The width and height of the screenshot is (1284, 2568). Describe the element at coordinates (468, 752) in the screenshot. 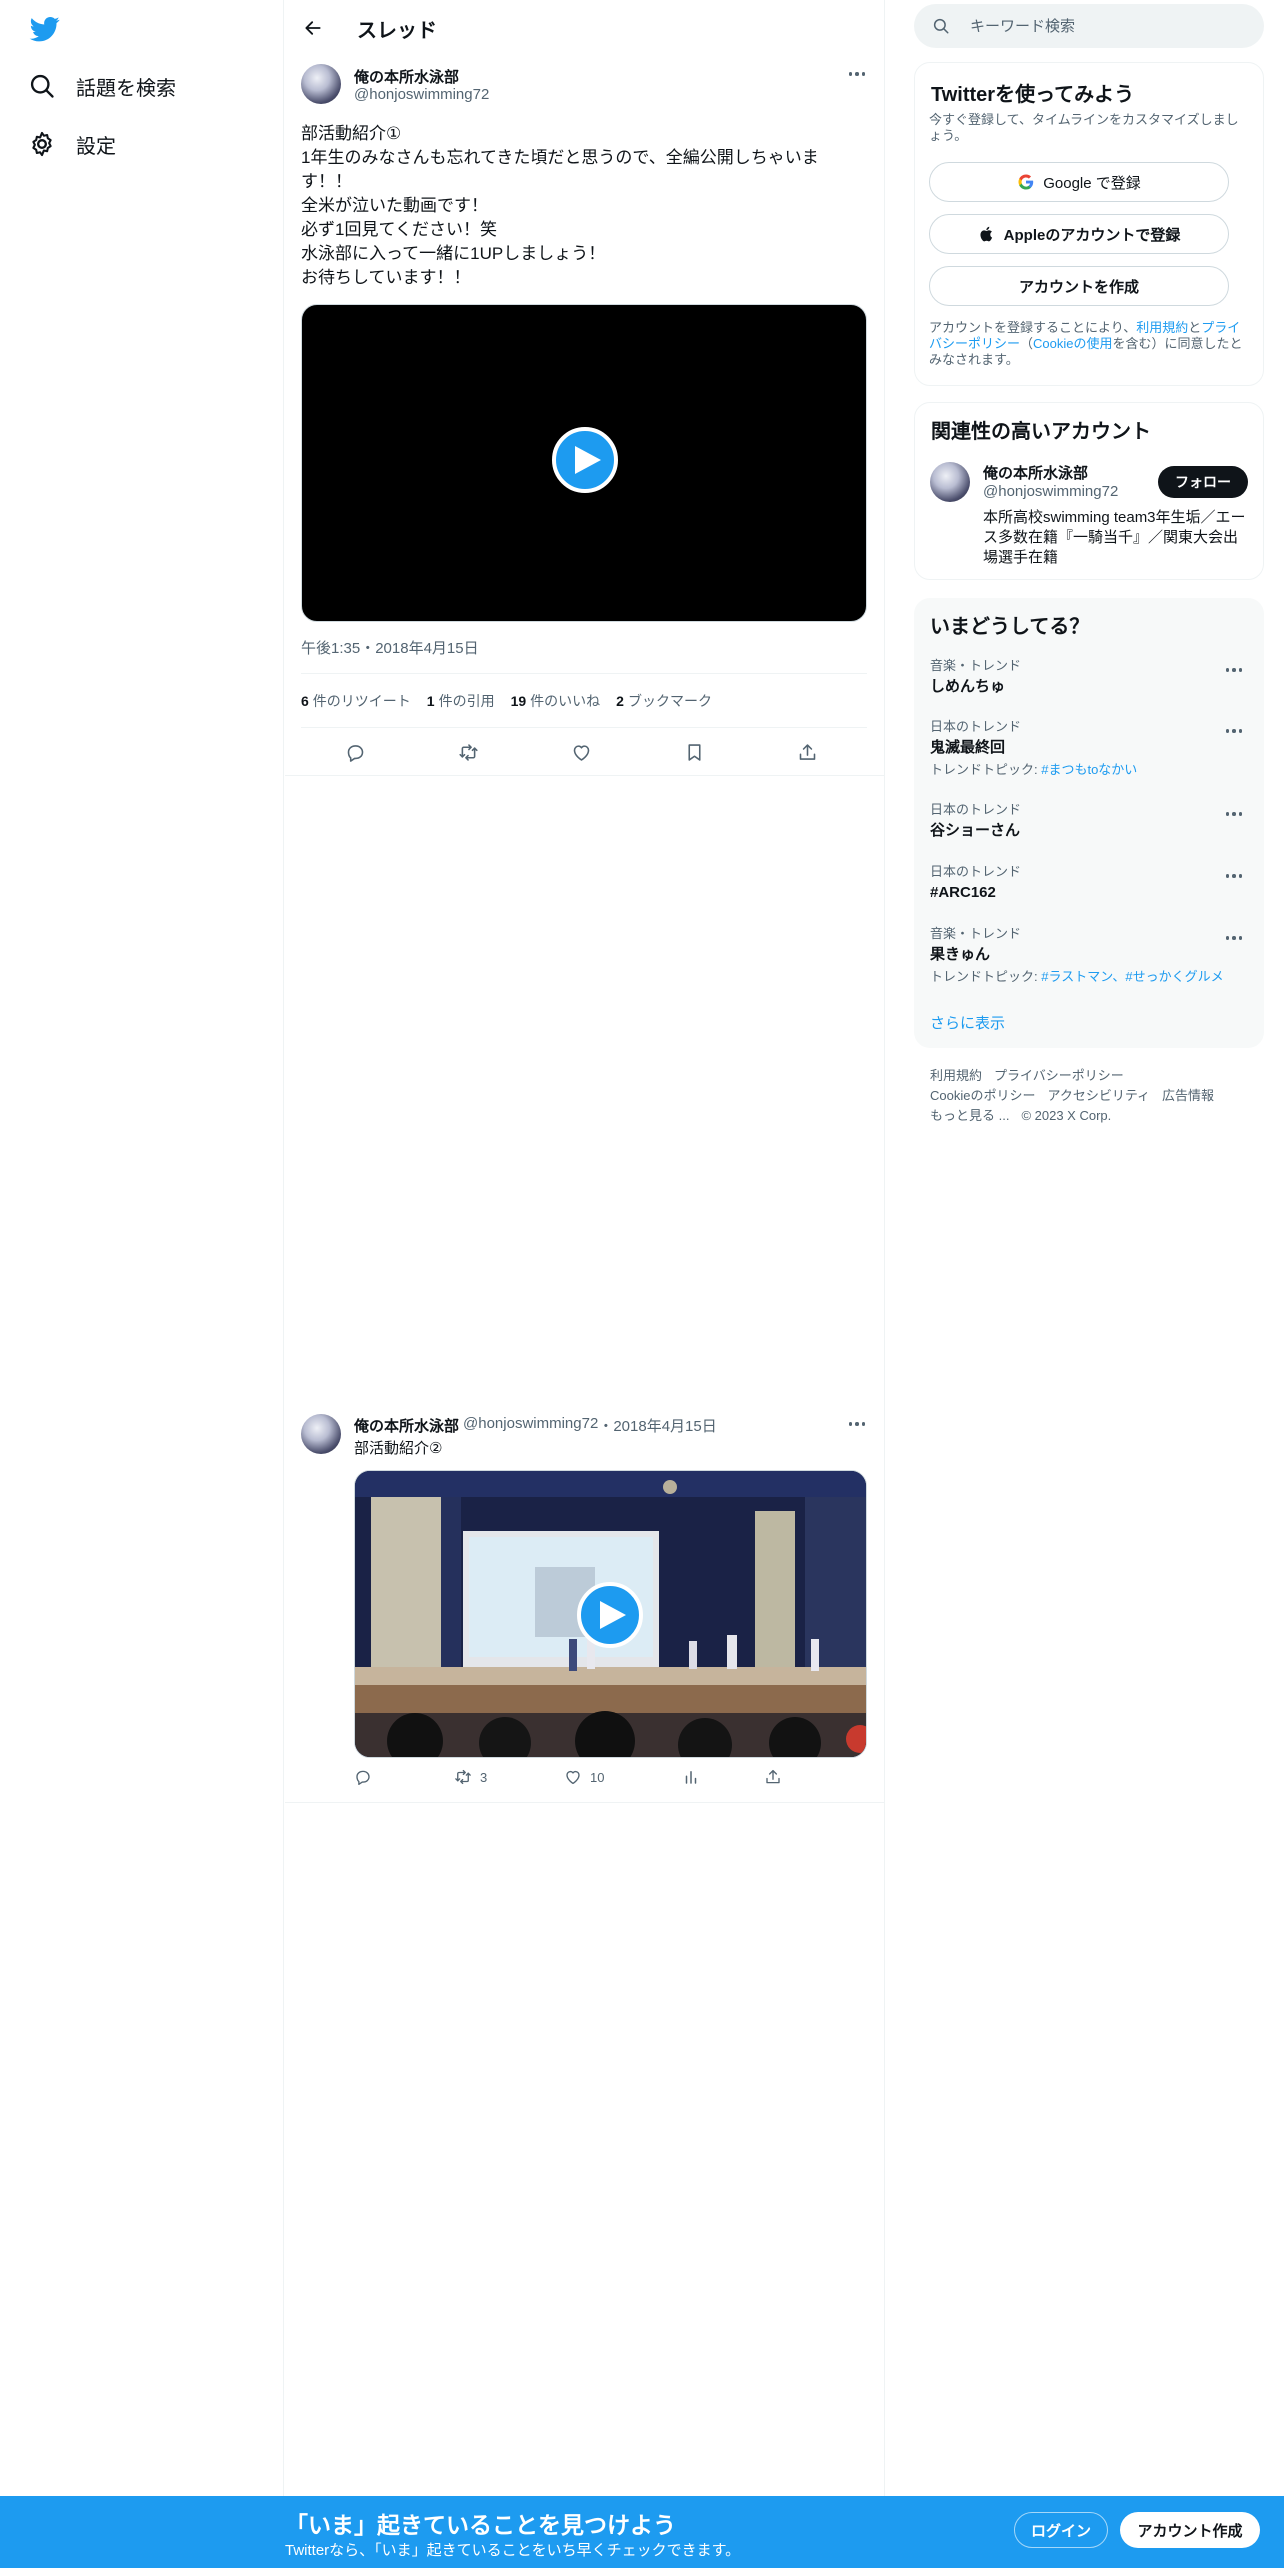

I see `retweet-button` at that location.